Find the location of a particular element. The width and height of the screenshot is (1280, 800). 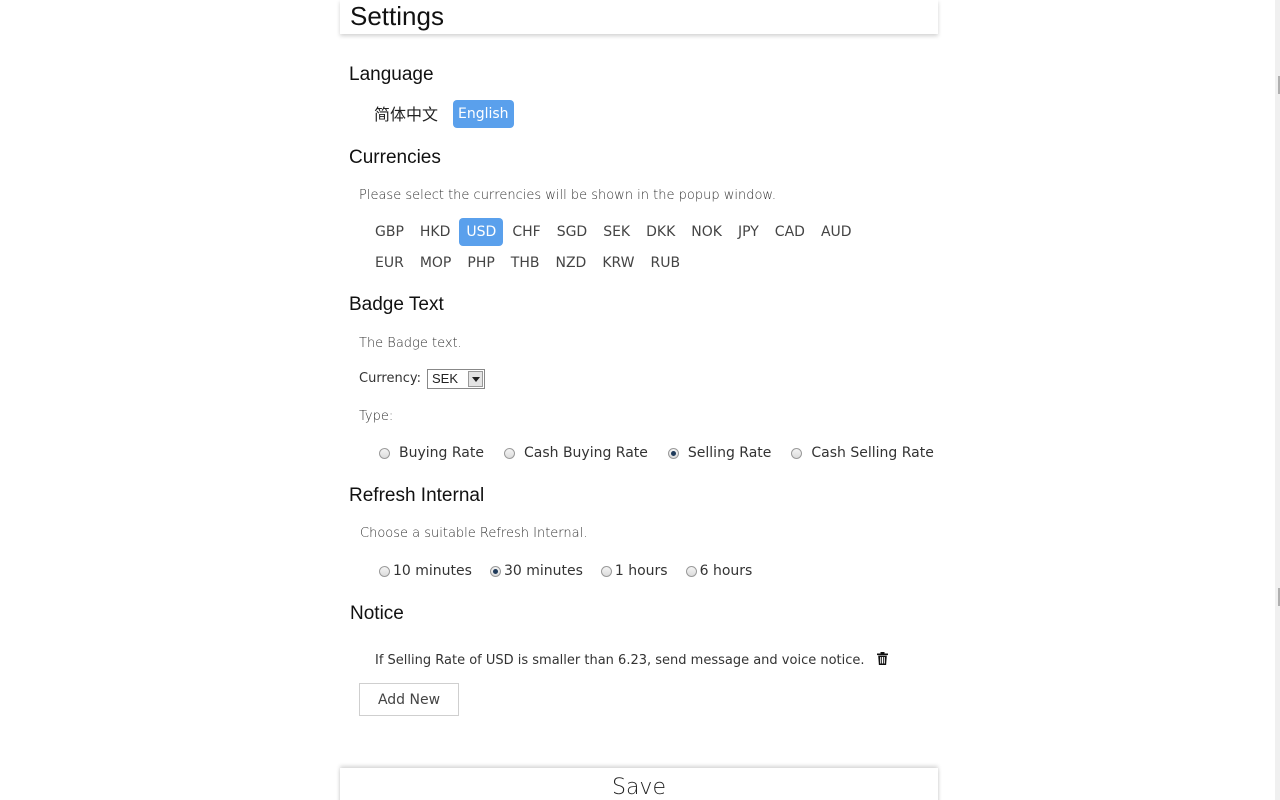

refresh-description: Choose a suitable Refresh Internal. is located at coordinates (474, 533).